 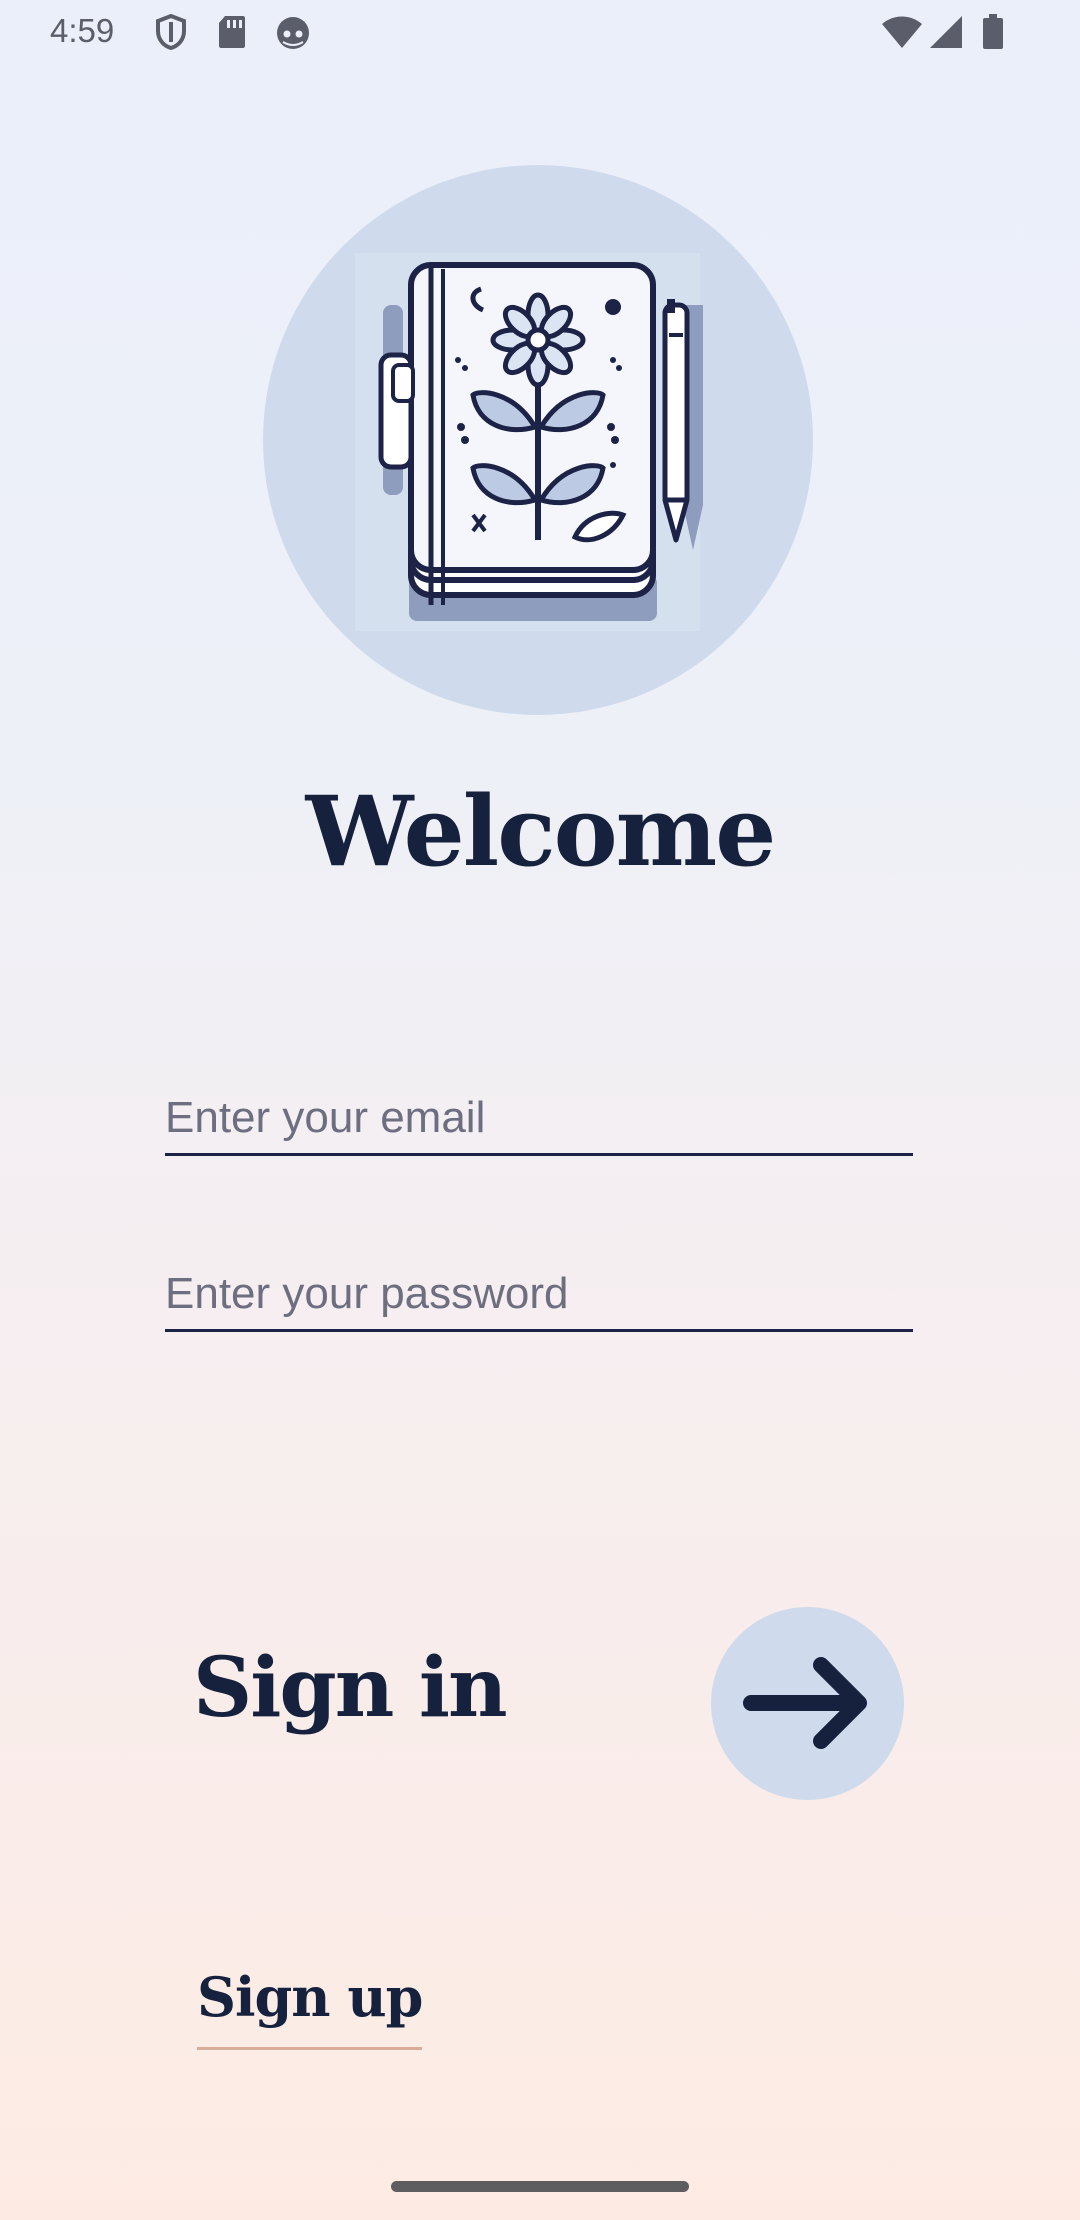 I want to click on wifi-icon, so click(x=902, y=34).